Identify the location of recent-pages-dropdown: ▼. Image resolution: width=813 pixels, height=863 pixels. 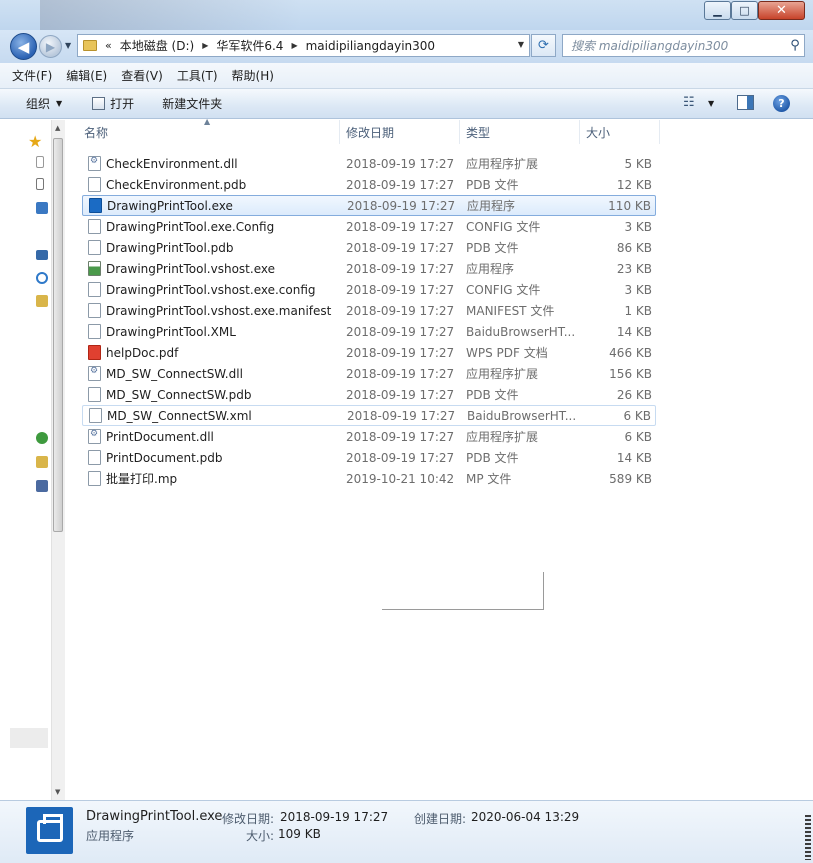
(68, 45).